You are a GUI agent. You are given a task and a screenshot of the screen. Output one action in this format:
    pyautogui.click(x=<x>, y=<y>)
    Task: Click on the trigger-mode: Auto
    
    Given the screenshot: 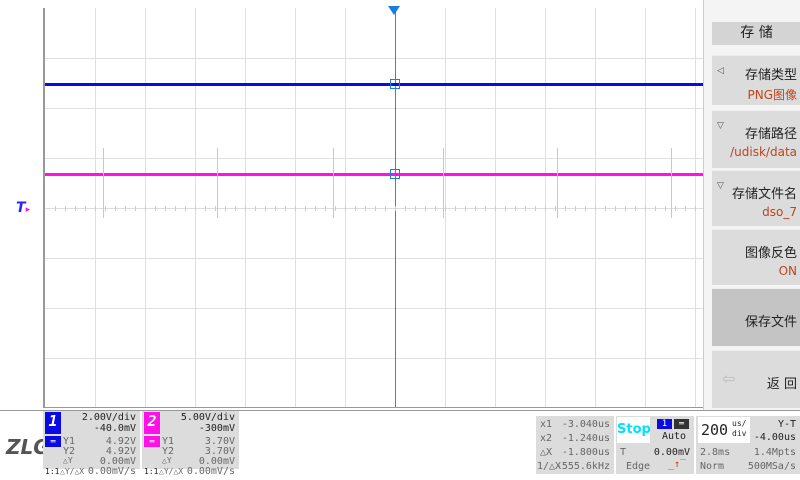 What is the action you would take?
    pyautogui.click(x=674, y=436)
    